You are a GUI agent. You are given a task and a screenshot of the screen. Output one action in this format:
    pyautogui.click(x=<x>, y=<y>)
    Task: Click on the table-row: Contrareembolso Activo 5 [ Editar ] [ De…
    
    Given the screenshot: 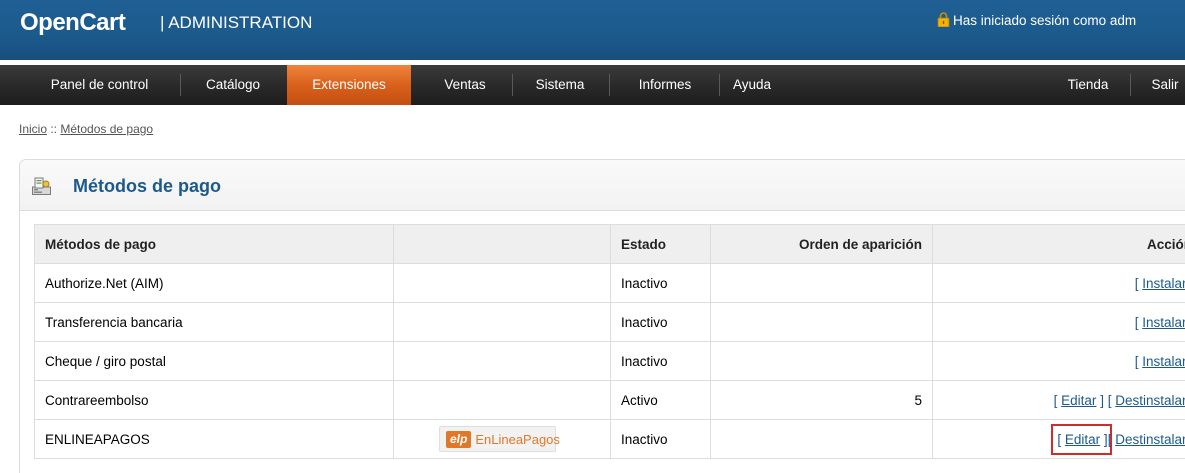 What is the action you would take?
    pyautogui.click(x=609, y=400)
    